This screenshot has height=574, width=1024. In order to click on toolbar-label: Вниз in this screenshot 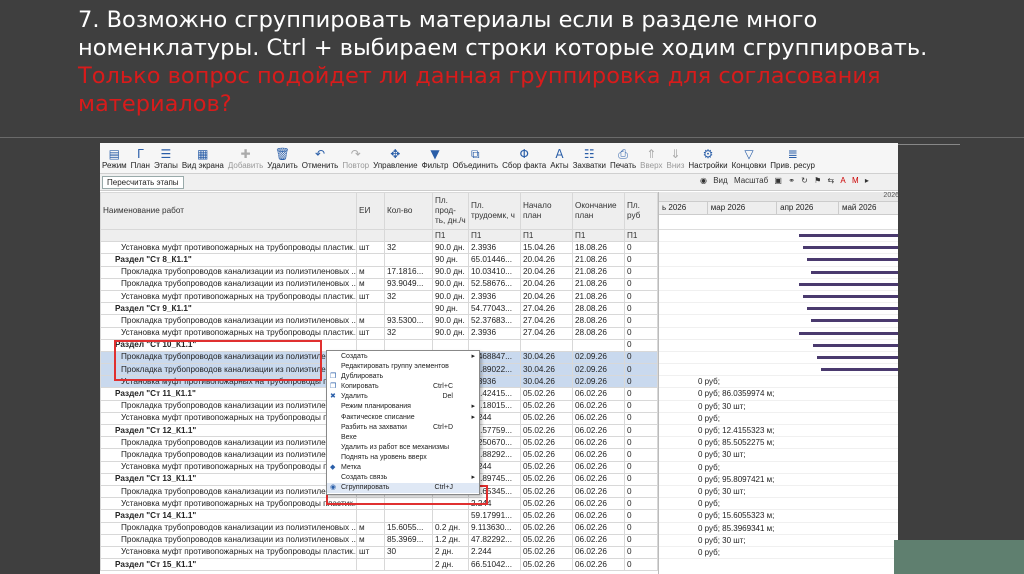, I will do `click(675, 165)`.